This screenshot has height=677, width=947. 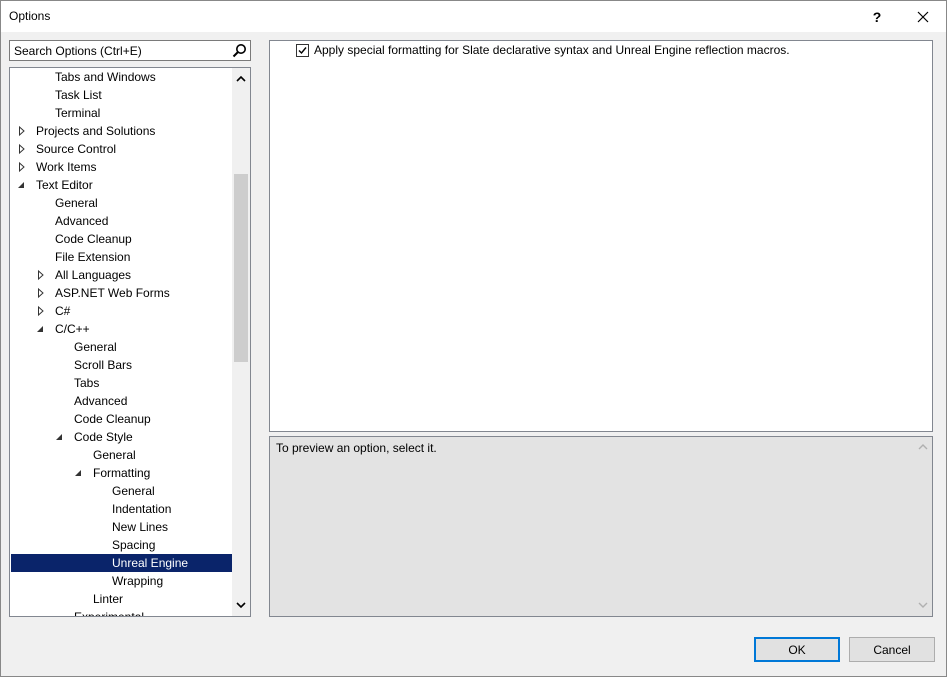 I want to click on checkmark-icon, so click(x=302, y=51).